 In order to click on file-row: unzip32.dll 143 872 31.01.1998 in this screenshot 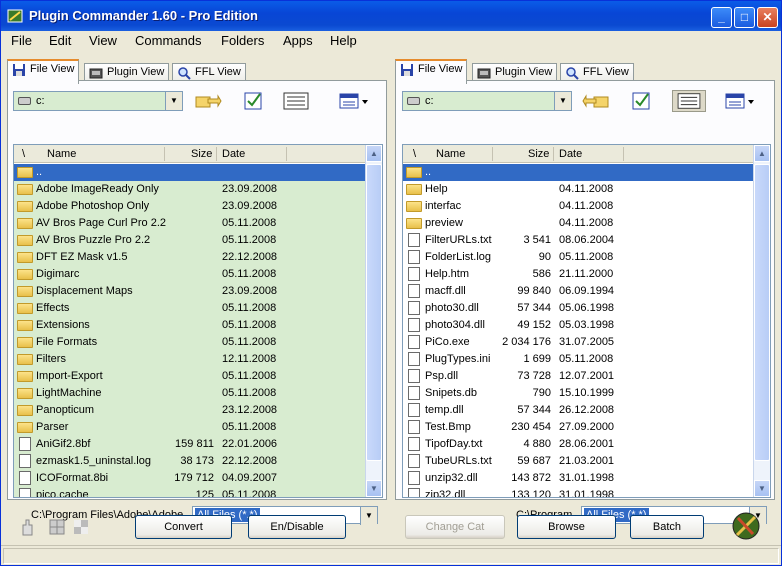, I will do `click(578, 478)`.